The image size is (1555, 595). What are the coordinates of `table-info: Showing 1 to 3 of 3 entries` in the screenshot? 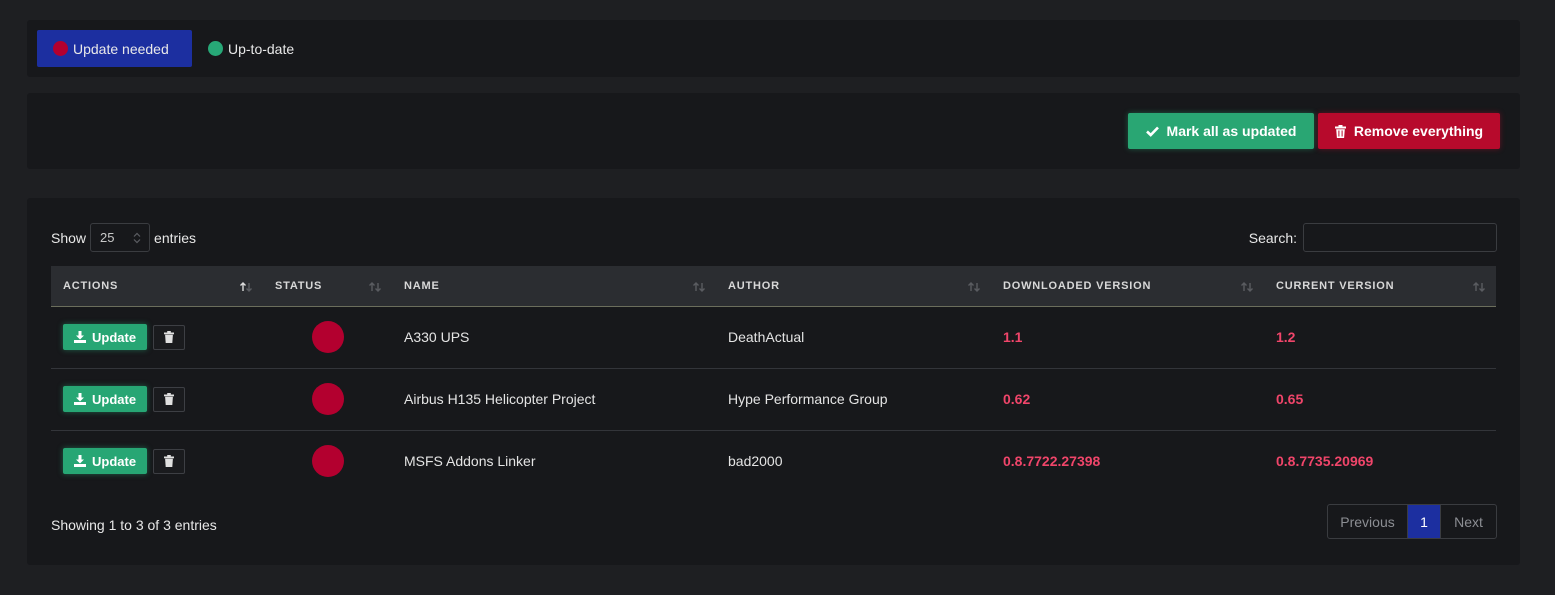 It's located at (134, 525).